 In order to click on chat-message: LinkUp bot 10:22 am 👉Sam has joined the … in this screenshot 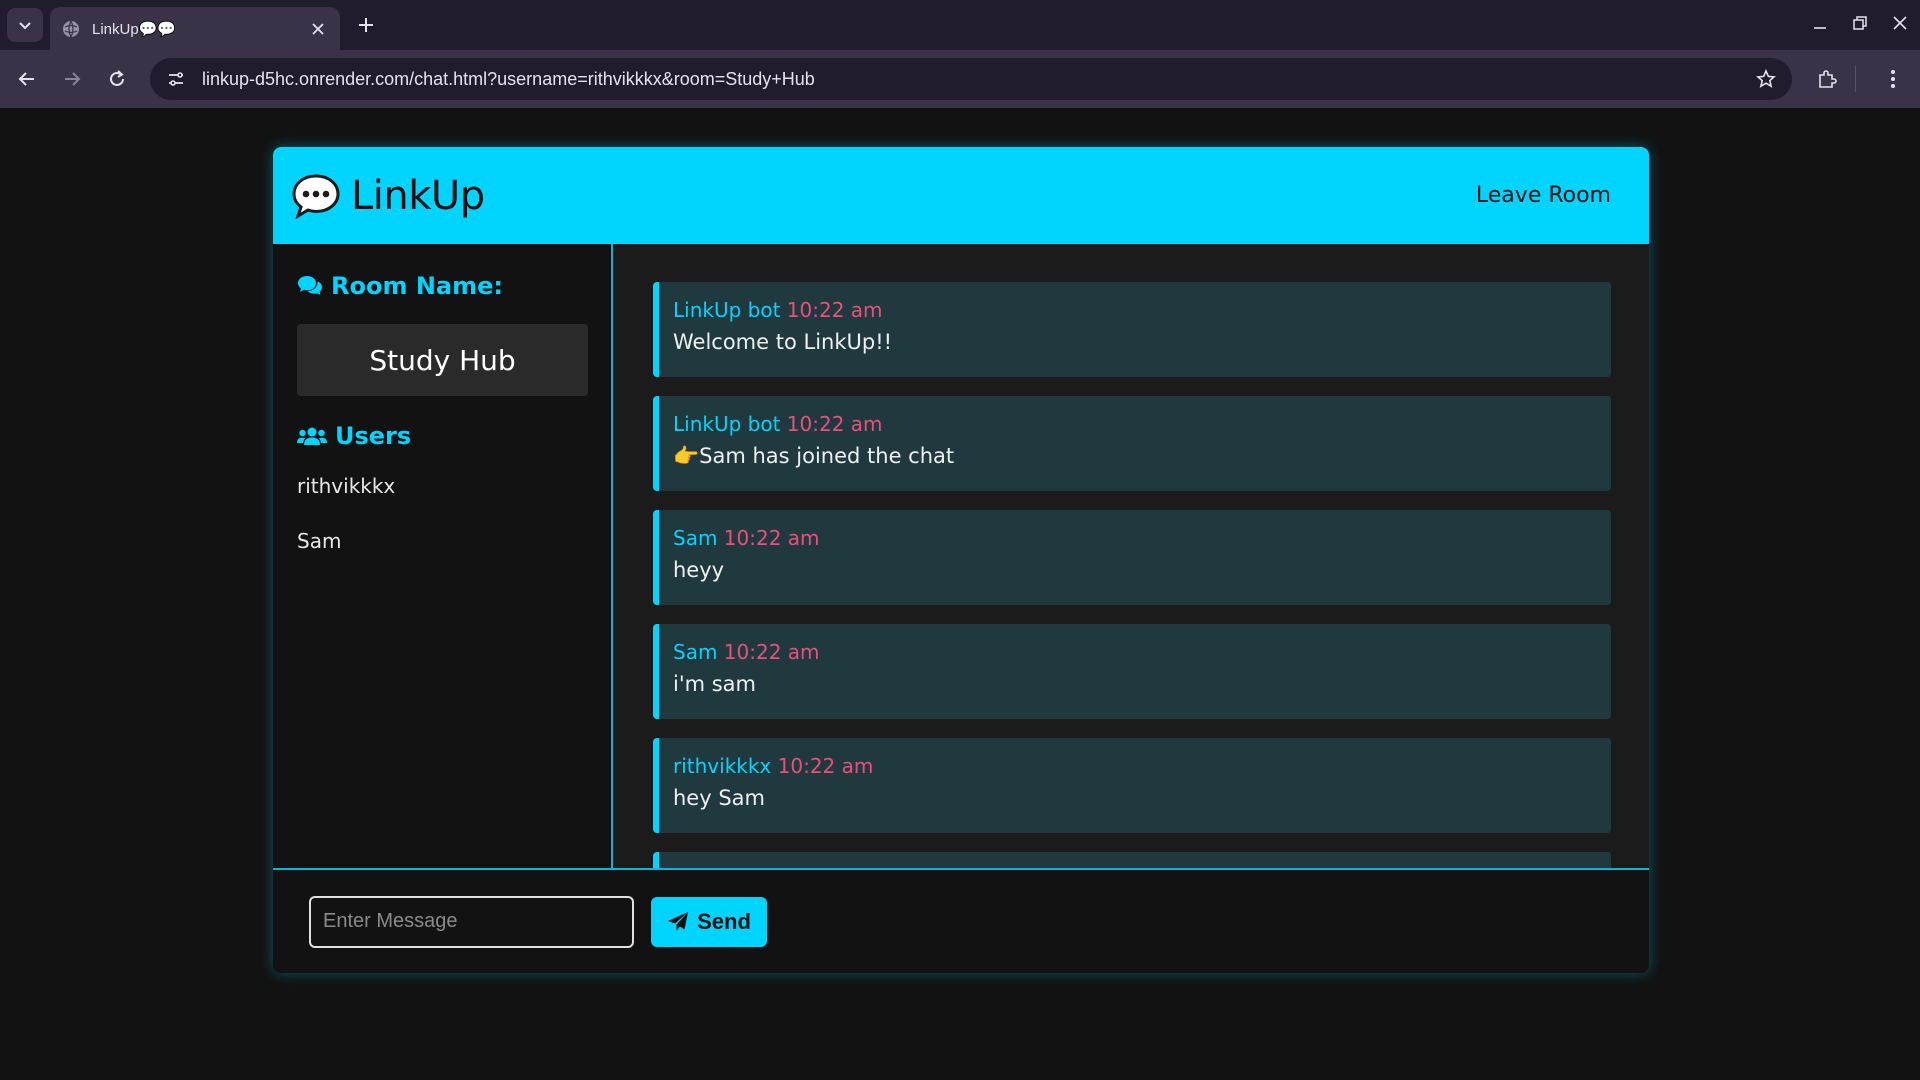, I will do `click(1132, 443)`.